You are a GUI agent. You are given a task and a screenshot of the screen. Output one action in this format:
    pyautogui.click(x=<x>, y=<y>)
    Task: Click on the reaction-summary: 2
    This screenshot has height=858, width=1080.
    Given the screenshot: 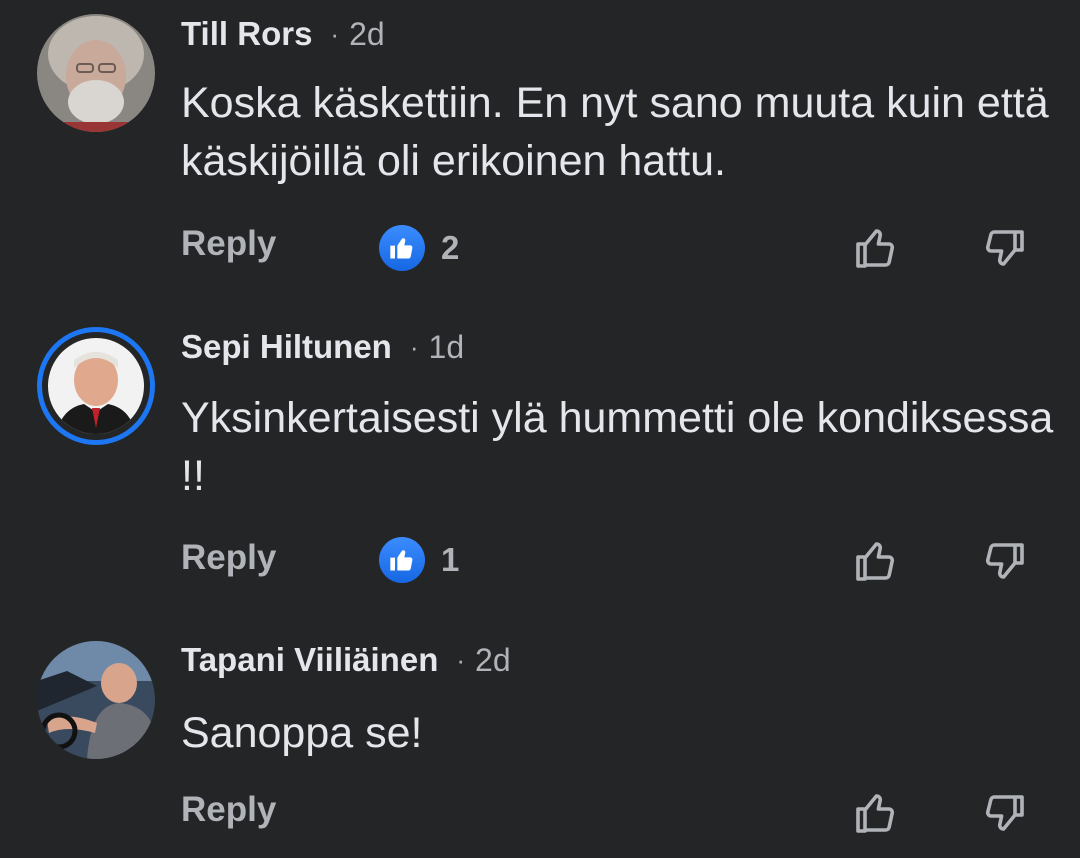 What is the action you would take?
    pyautogui.click(x=419, y=248)
    